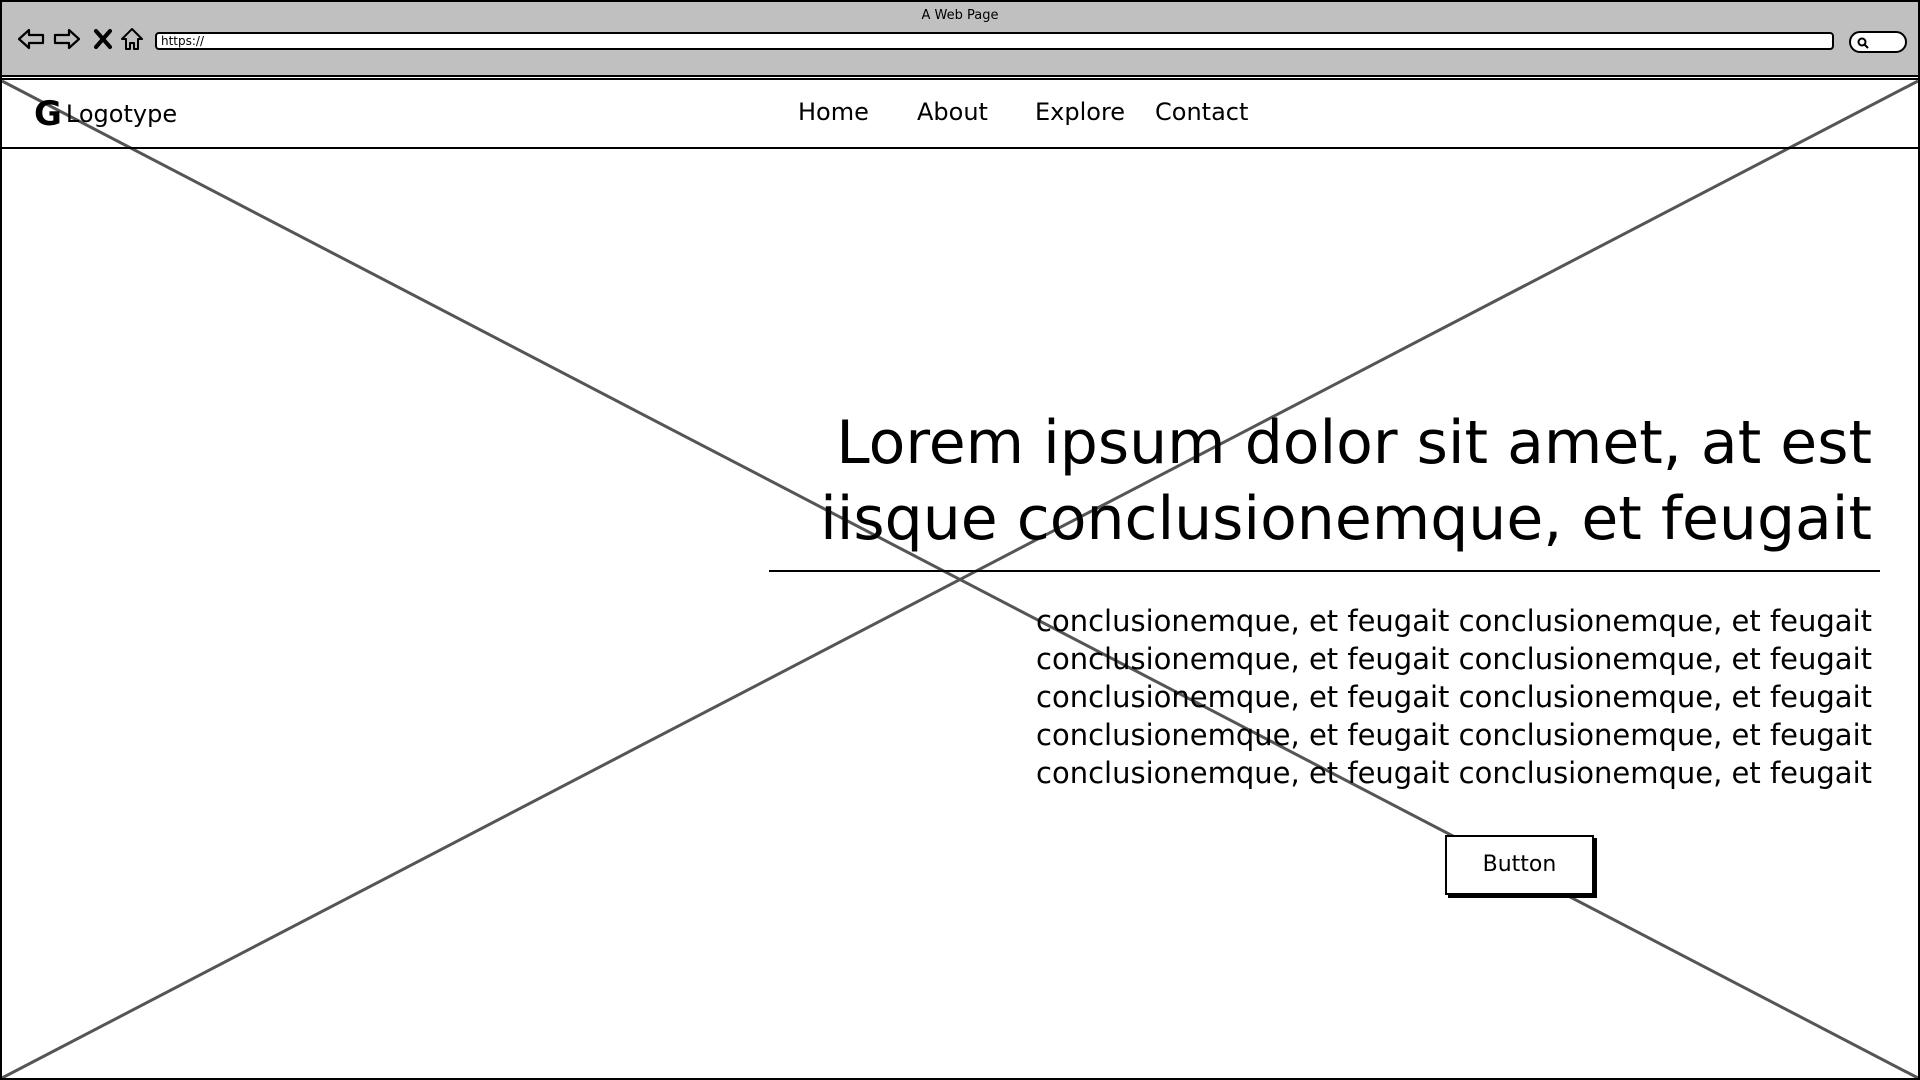 The height and width of the screenshot is (1080, 1920). What do you see at coordinates (121, 114) in the screenshot?
I see `logo-text: Logotype` at bounding box center [121, 114].